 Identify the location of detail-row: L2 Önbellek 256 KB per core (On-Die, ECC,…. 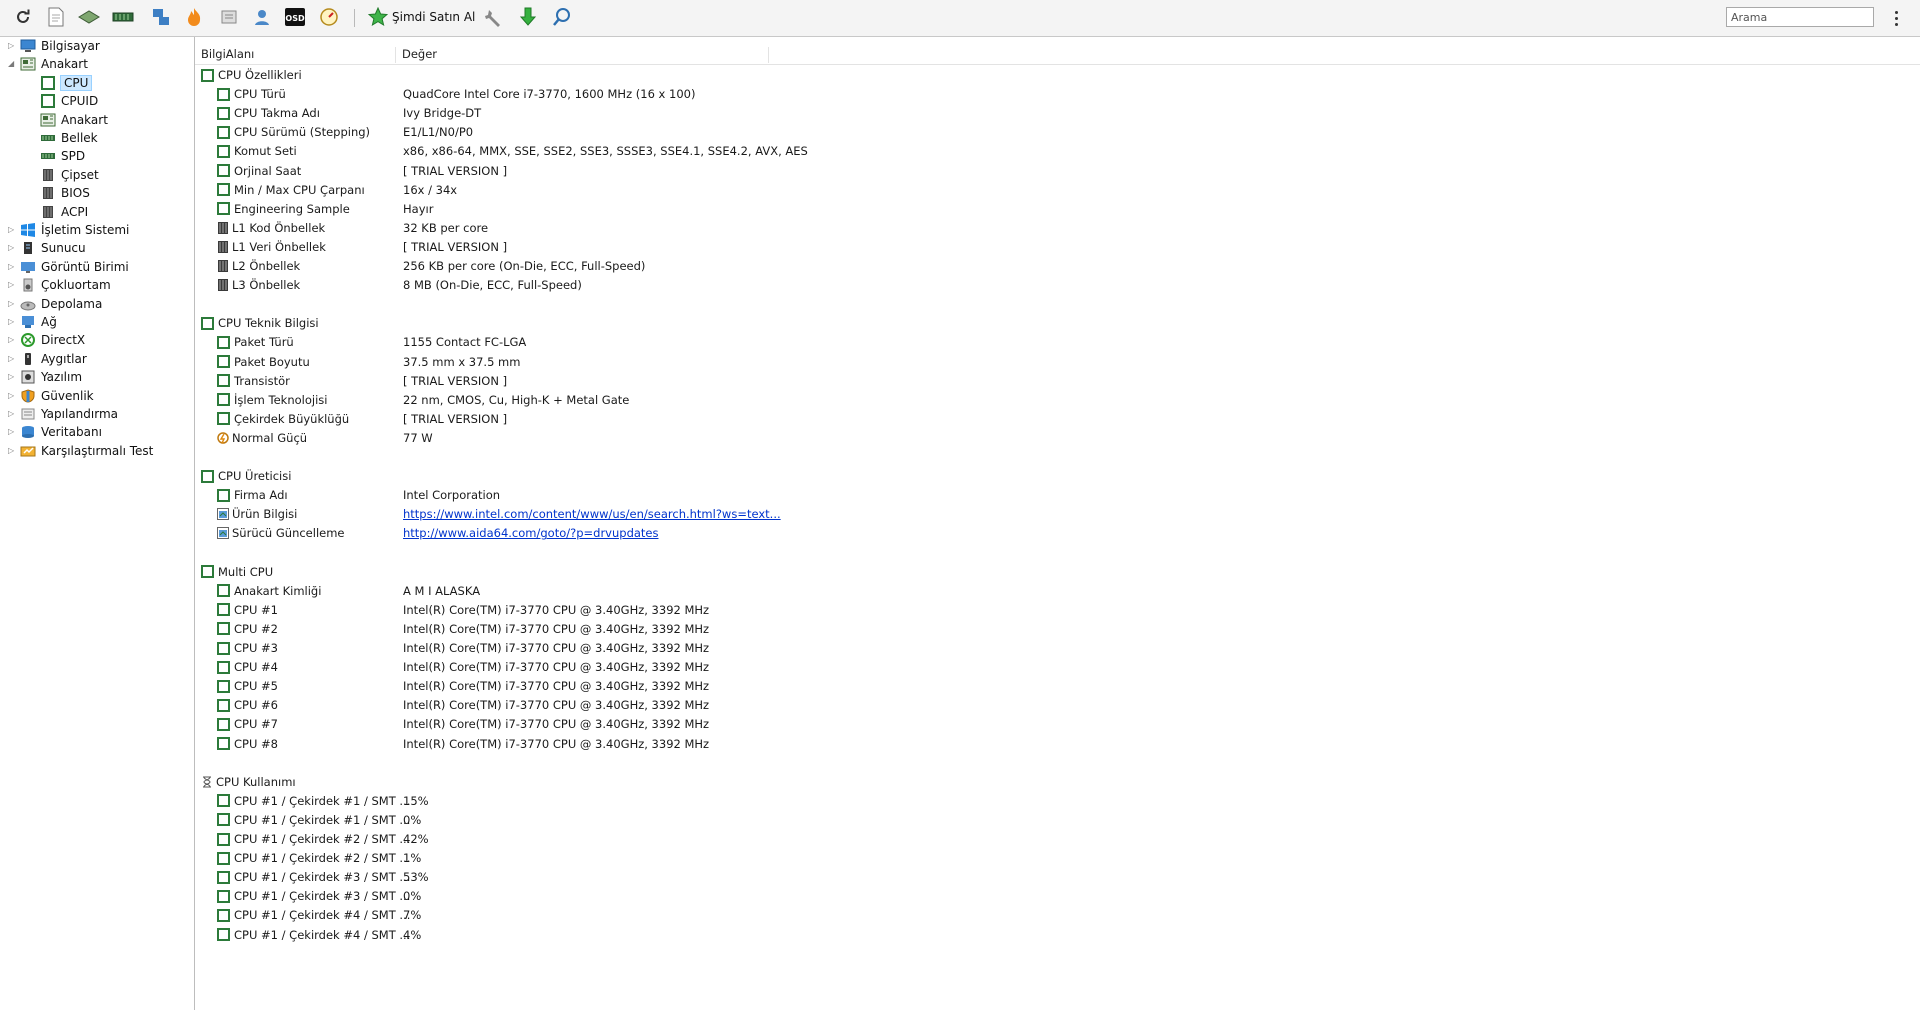
(667, 266).